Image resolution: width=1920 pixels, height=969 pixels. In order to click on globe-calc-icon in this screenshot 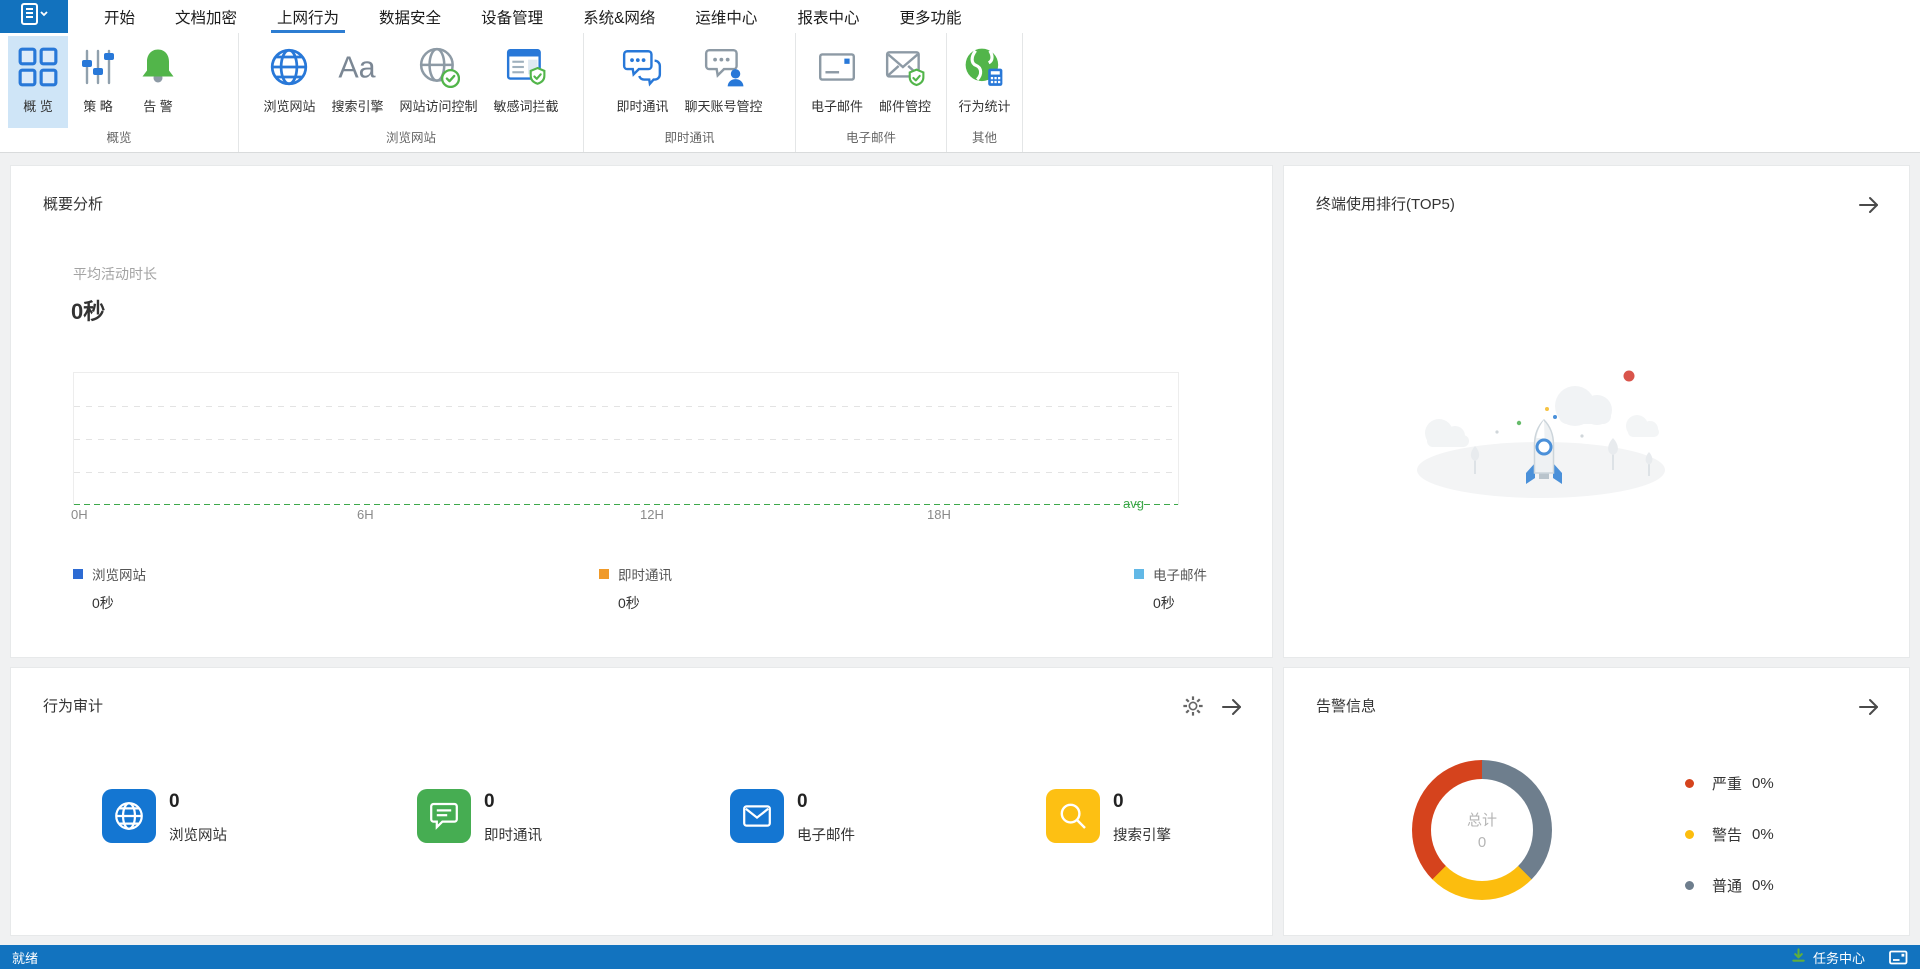, I will do `click(984, 67)`.